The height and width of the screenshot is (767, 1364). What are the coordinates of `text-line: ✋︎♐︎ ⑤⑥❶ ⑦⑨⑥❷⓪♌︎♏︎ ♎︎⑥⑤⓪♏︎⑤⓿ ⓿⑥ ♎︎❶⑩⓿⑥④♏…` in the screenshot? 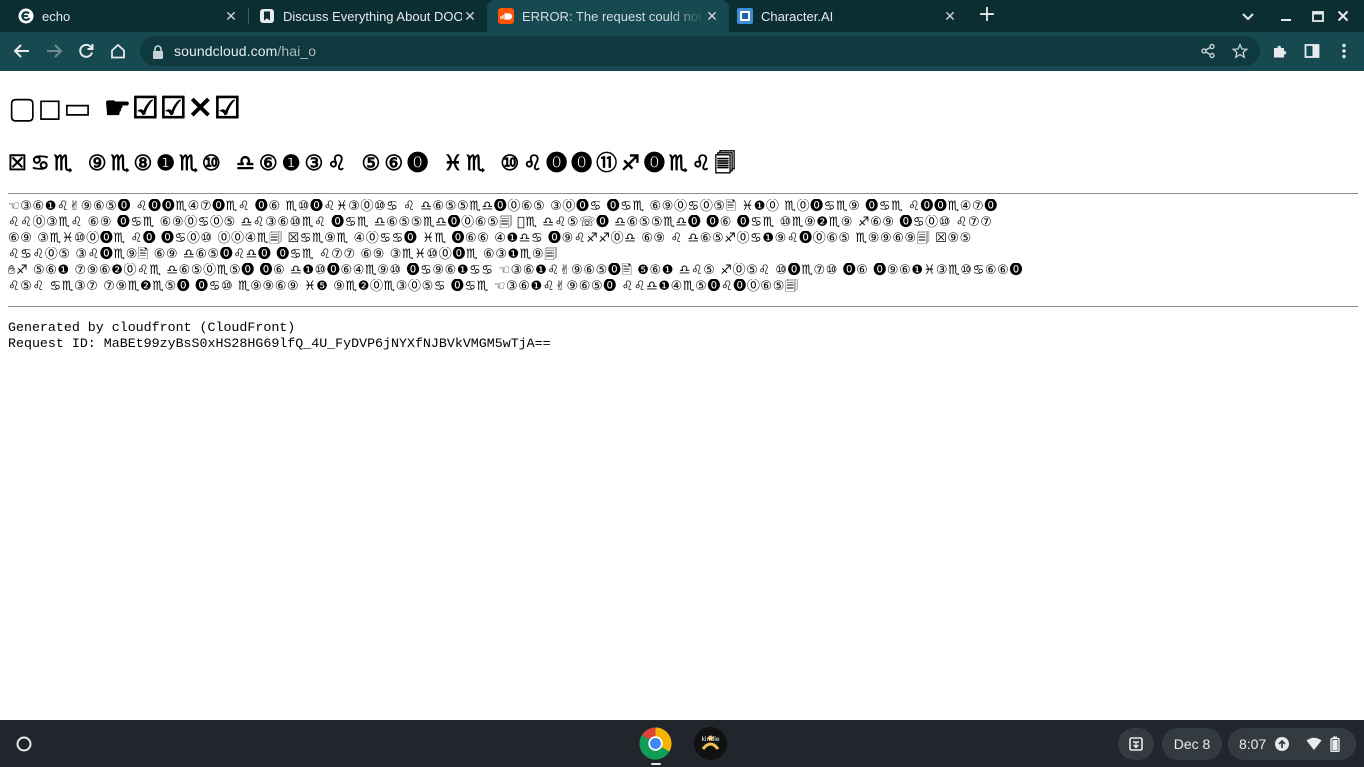 It's located at (516, 270).